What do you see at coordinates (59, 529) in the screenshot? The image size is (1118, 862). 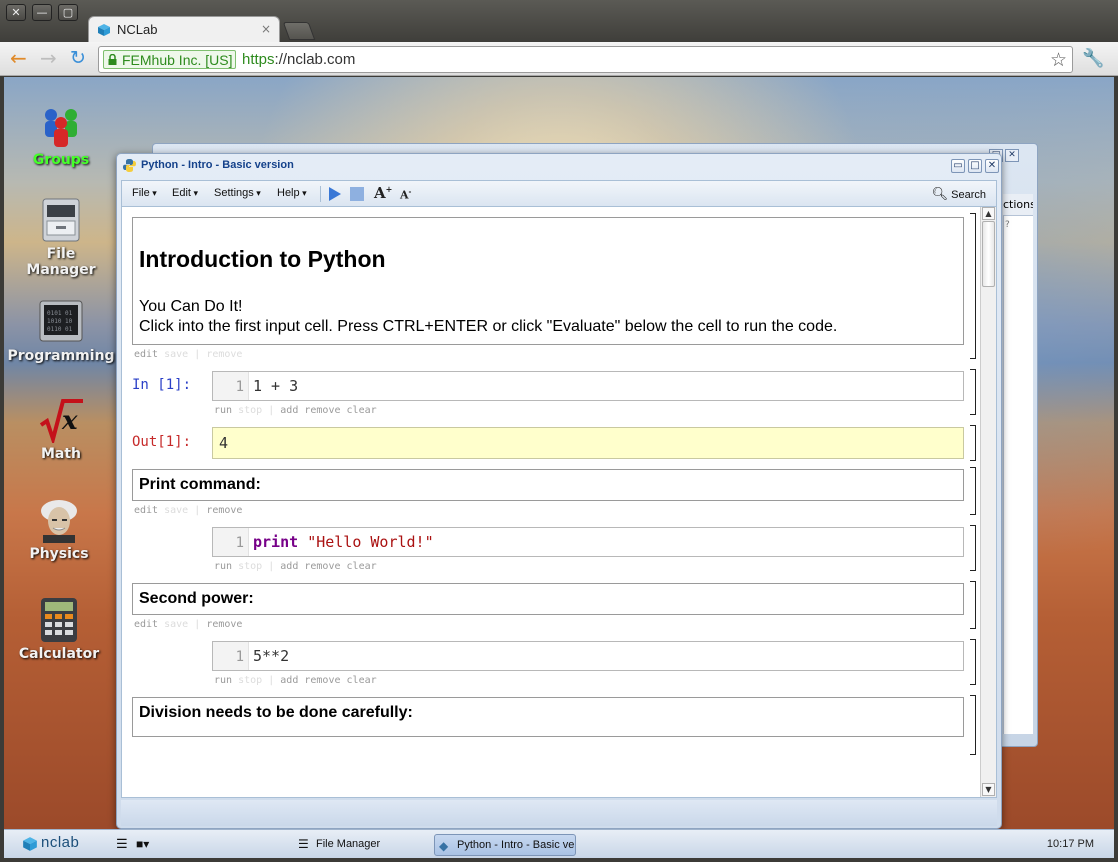 I see `desktop-icon-physics: Physics` at bounding box center [59, 529].